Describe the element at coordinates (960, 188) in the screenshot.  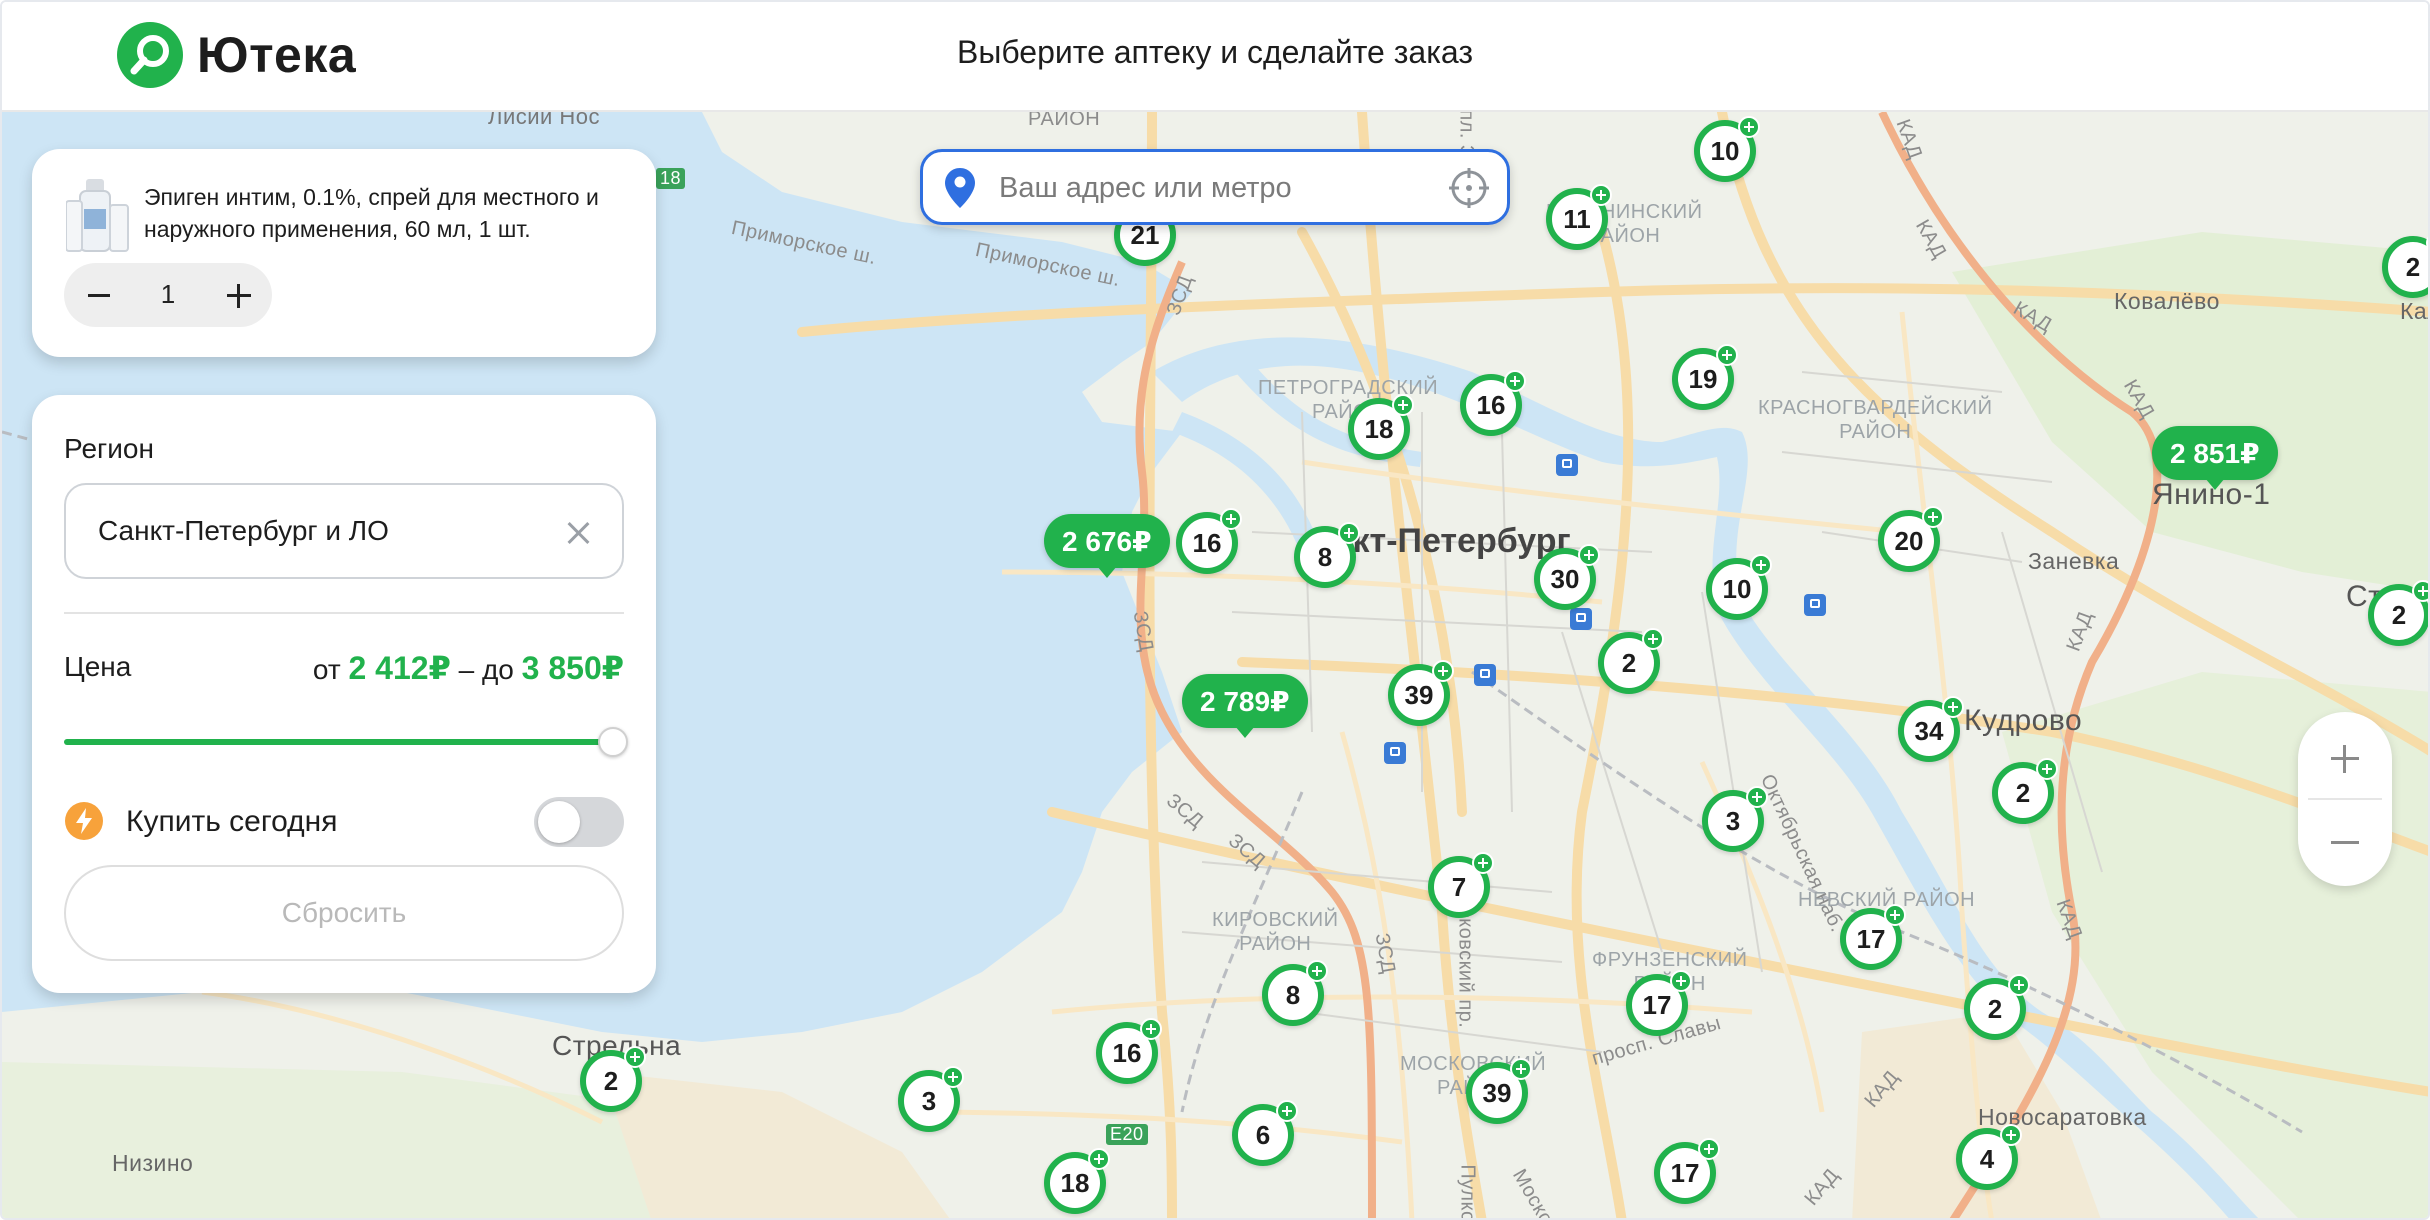
I see `location-pin-icon` at that location.